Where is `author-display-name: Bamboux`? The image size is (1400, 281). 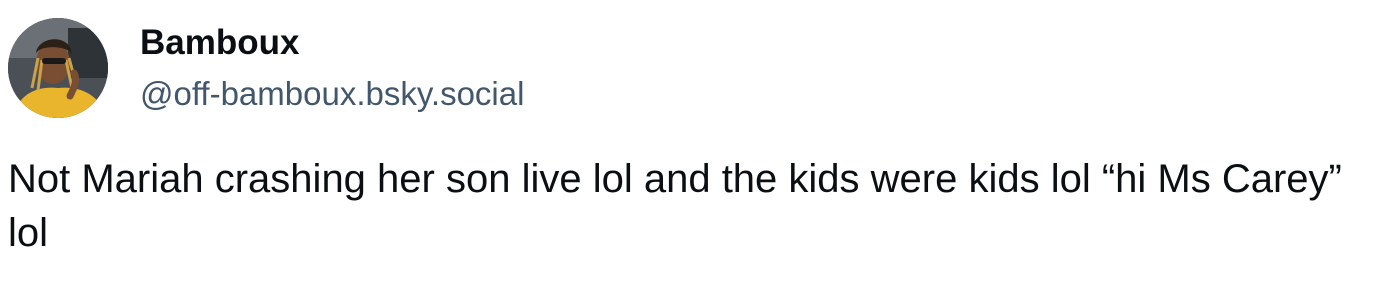 author-display-name: Bamboux is located at coordinates (332, 43).